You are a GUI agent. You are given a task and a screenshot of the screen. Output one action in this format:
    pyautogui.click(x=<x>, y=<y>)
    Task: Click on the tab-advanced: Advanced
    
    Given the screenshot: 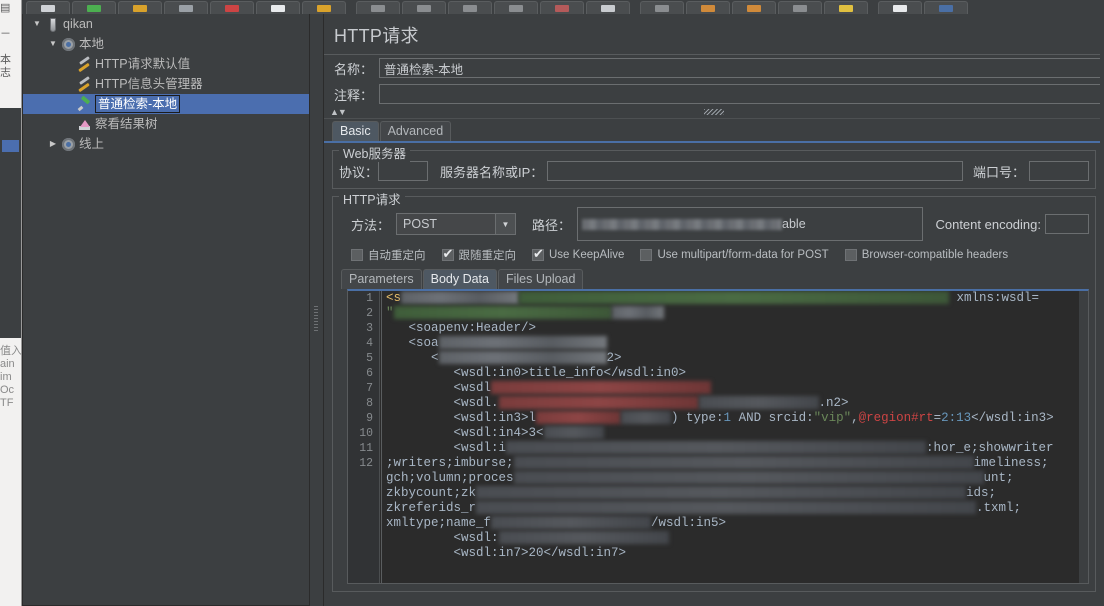 What is the action you would take?
    pyautogui.click(x=415, y=131)
    